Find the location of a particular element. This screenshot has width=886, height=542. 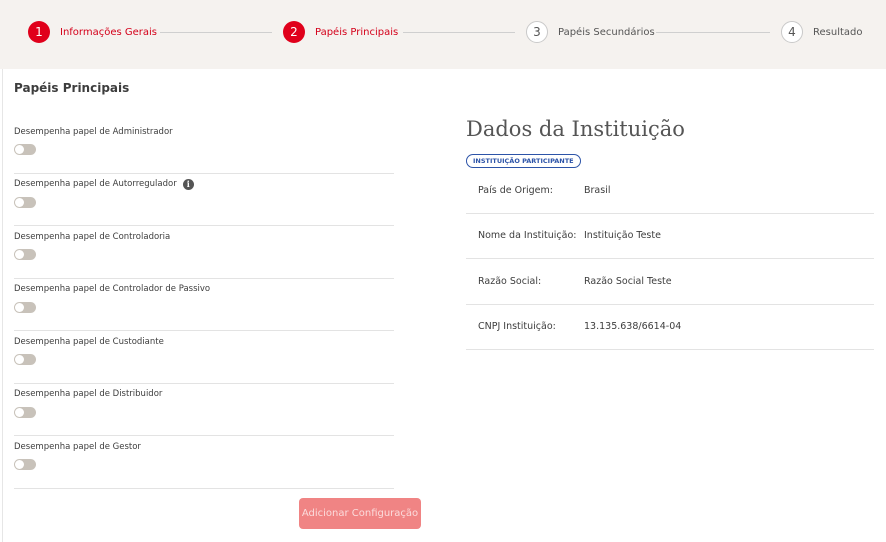

role-label: Desempenha papel de Custodiante is located at coordinates (89, 341).